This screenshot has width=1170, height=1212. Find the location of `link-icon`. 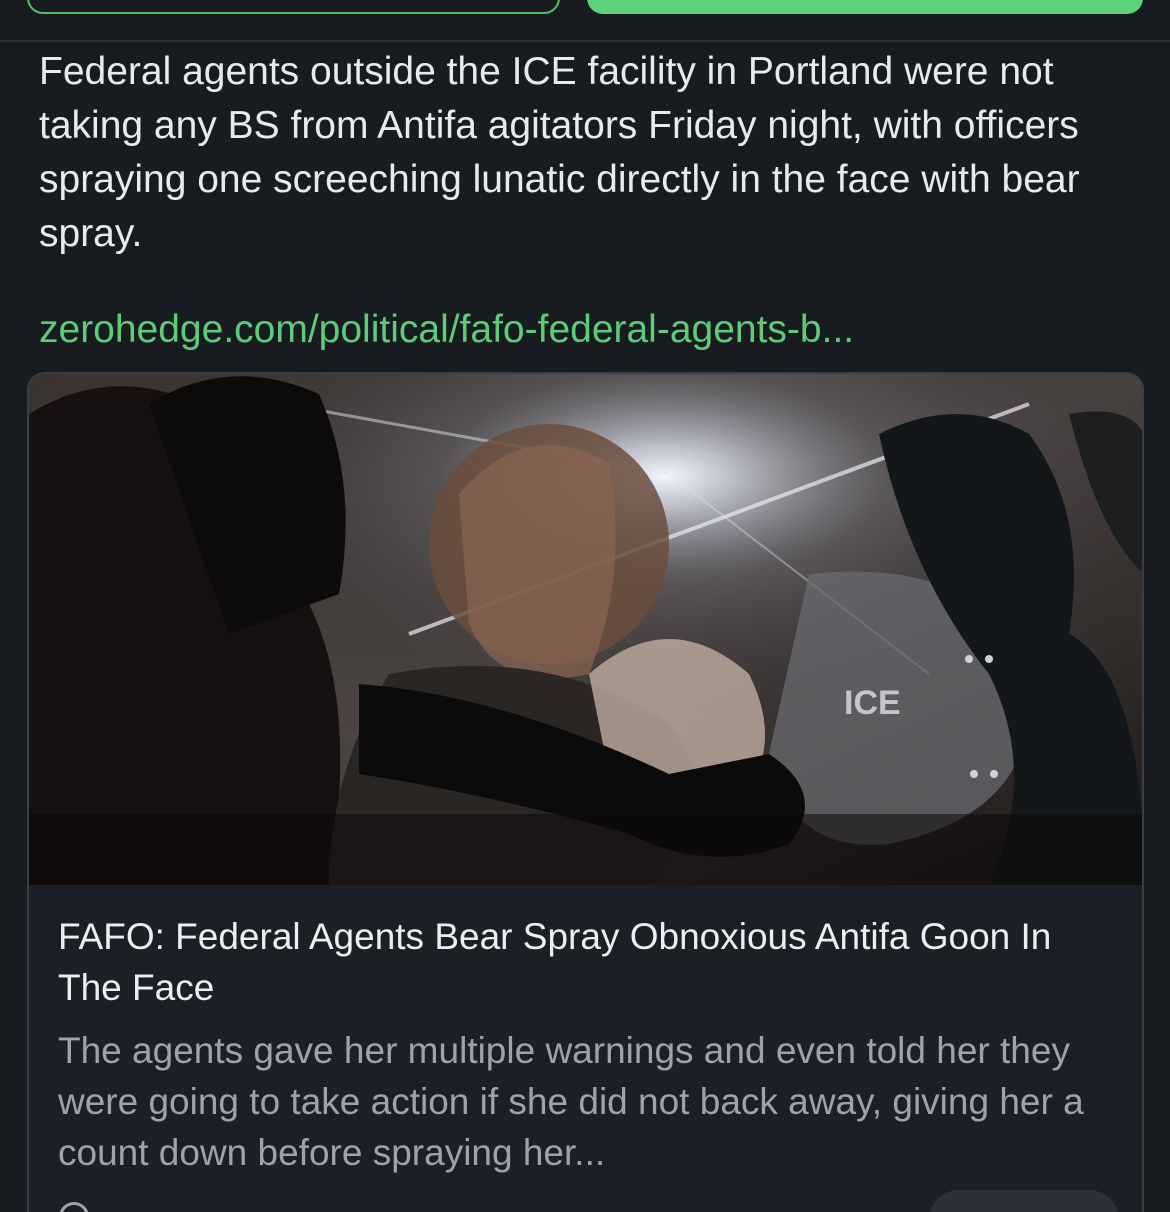

link-icon is located at coordinates (74, 1207).